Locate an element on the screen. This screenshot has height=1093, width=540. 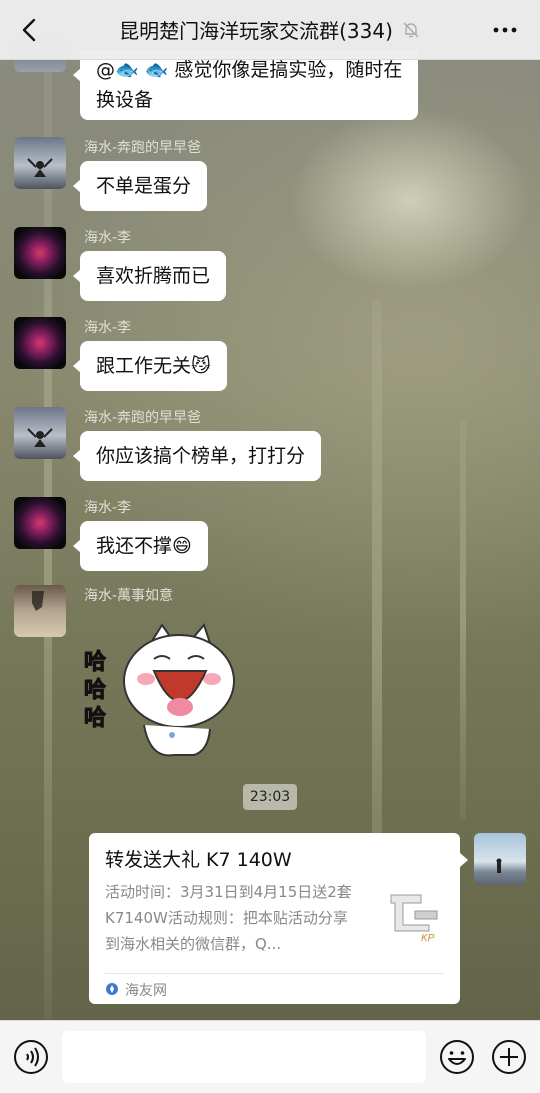
input-bar is located at coordinates (270, 1056).